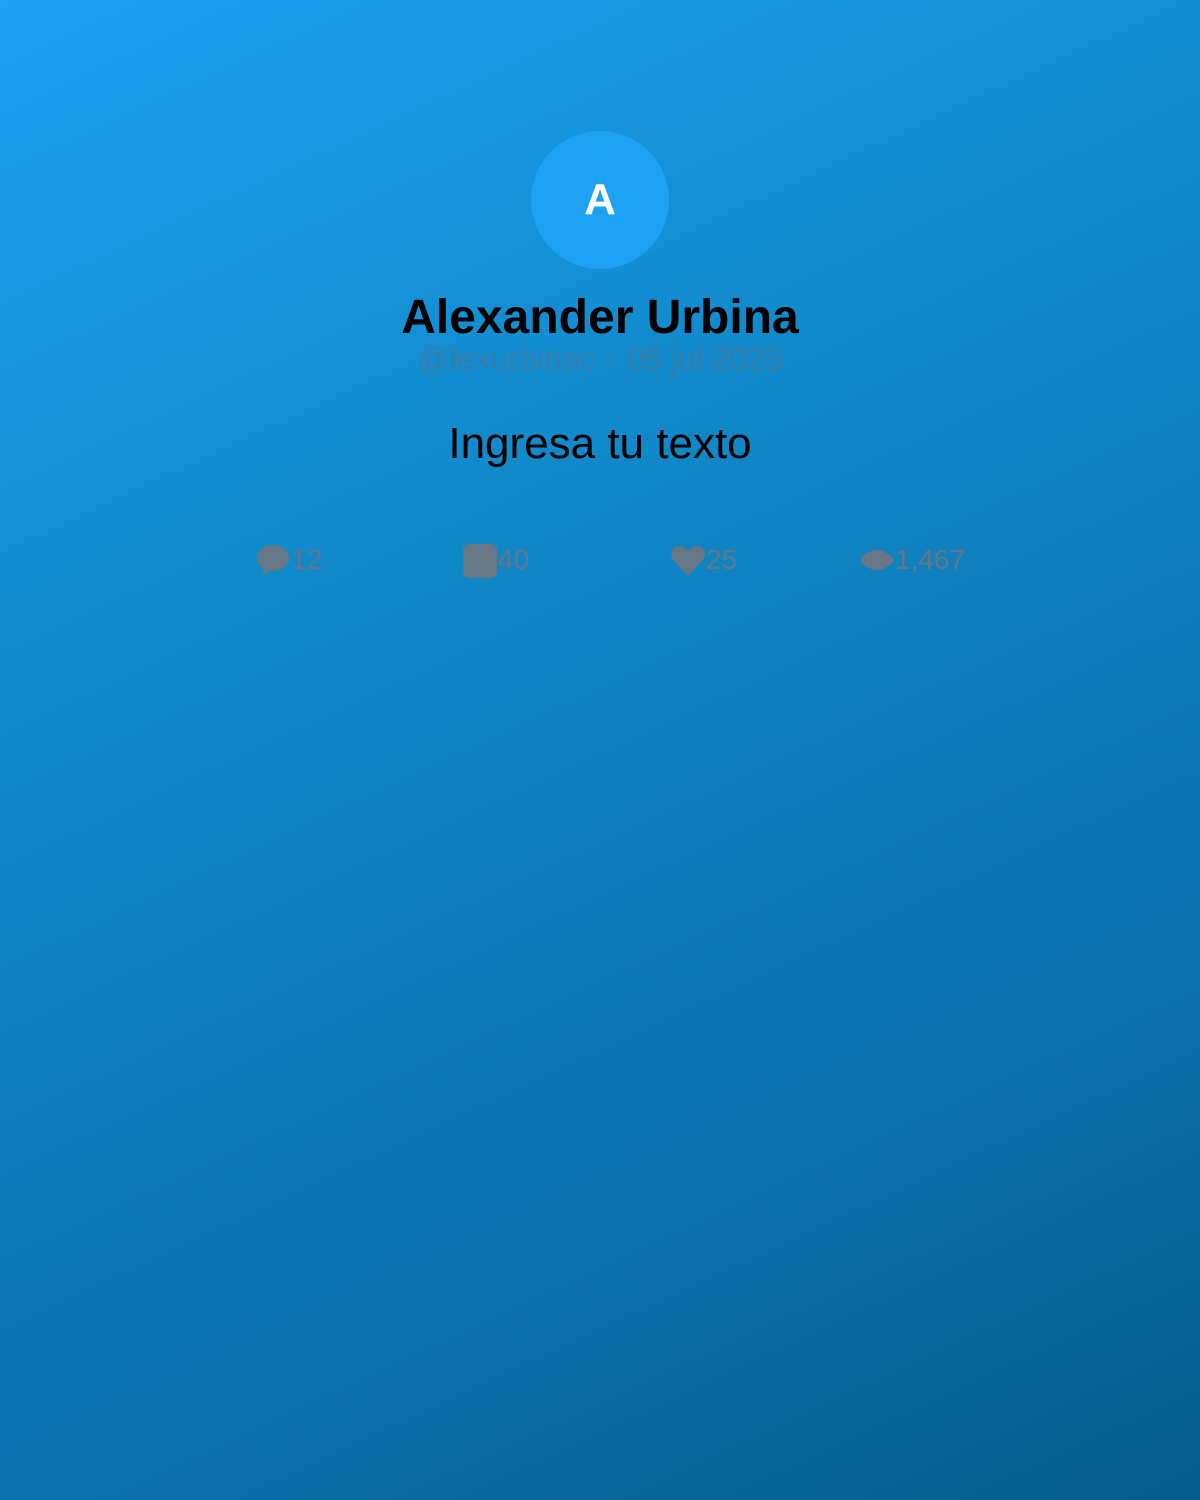 The width and height of the screenshot is (1200, 1500). I want to click on reply-button: 12, so click(288, 560).